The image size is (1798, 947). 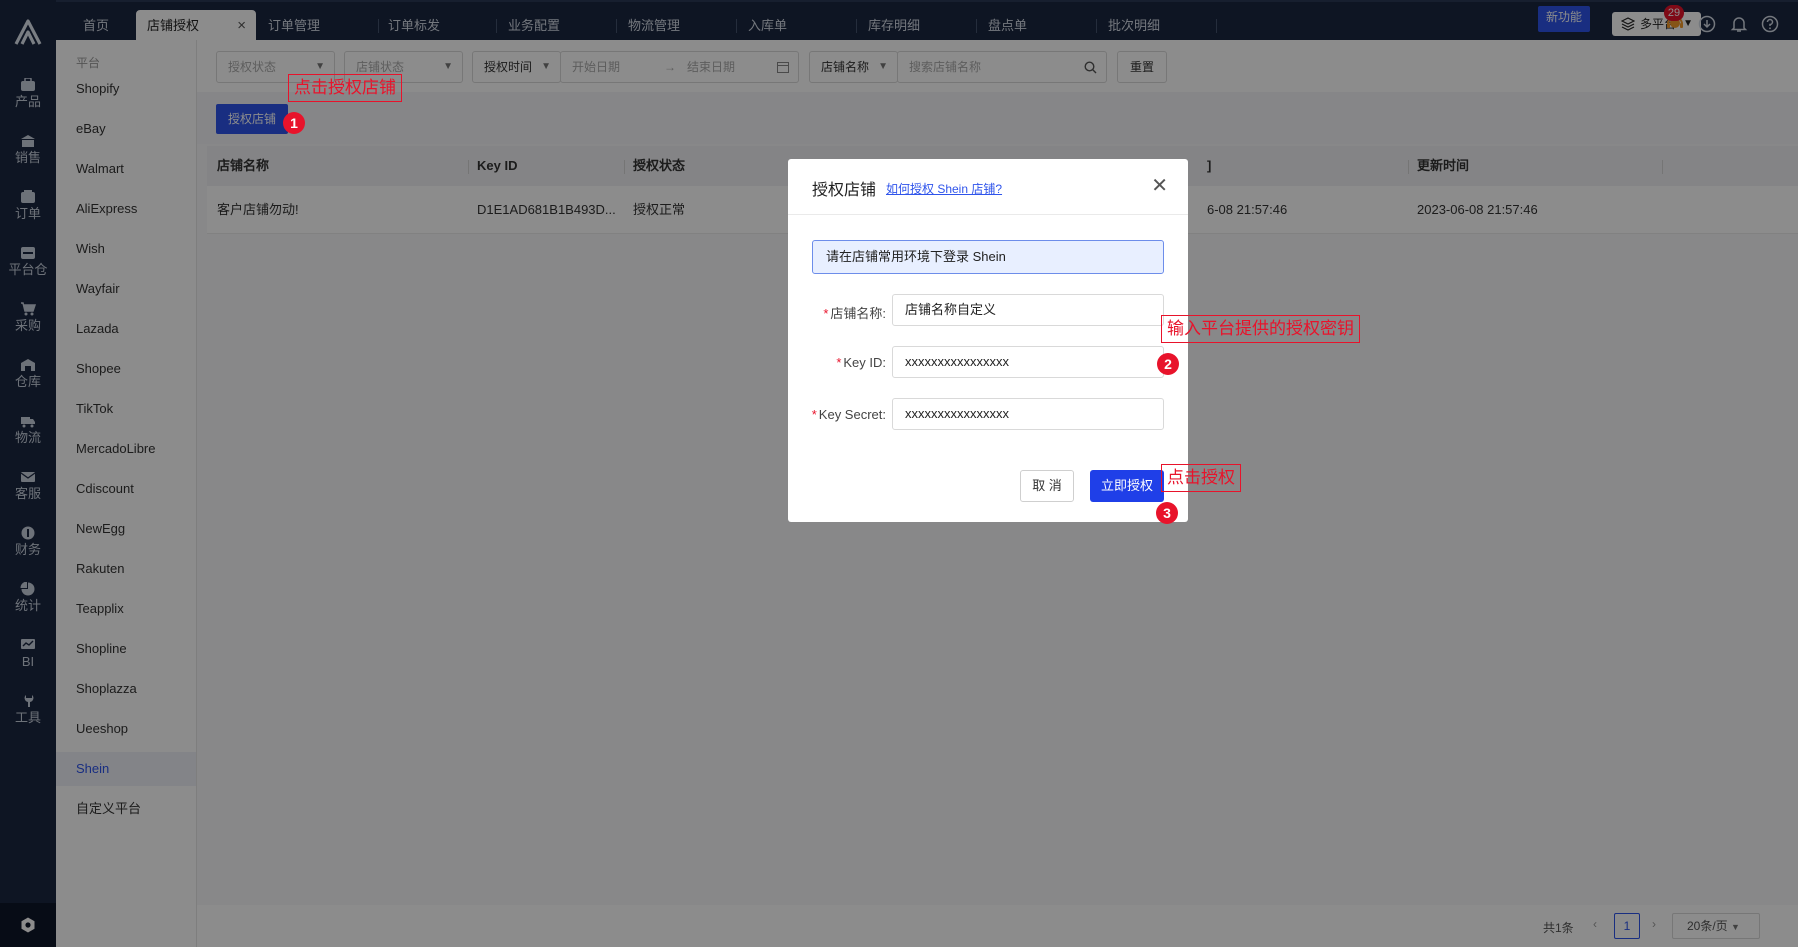 What do you see at coordinates (864, 362) in the screenshot?
I see `field-label-text: Key ID:` at bounding box center [864, 362].